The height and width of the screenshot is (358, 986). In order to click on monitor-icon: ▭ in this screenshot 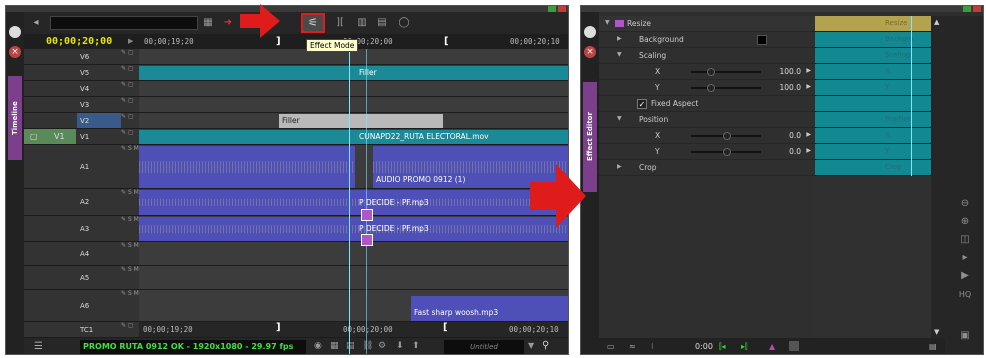, I will do `click(611, 346)`.